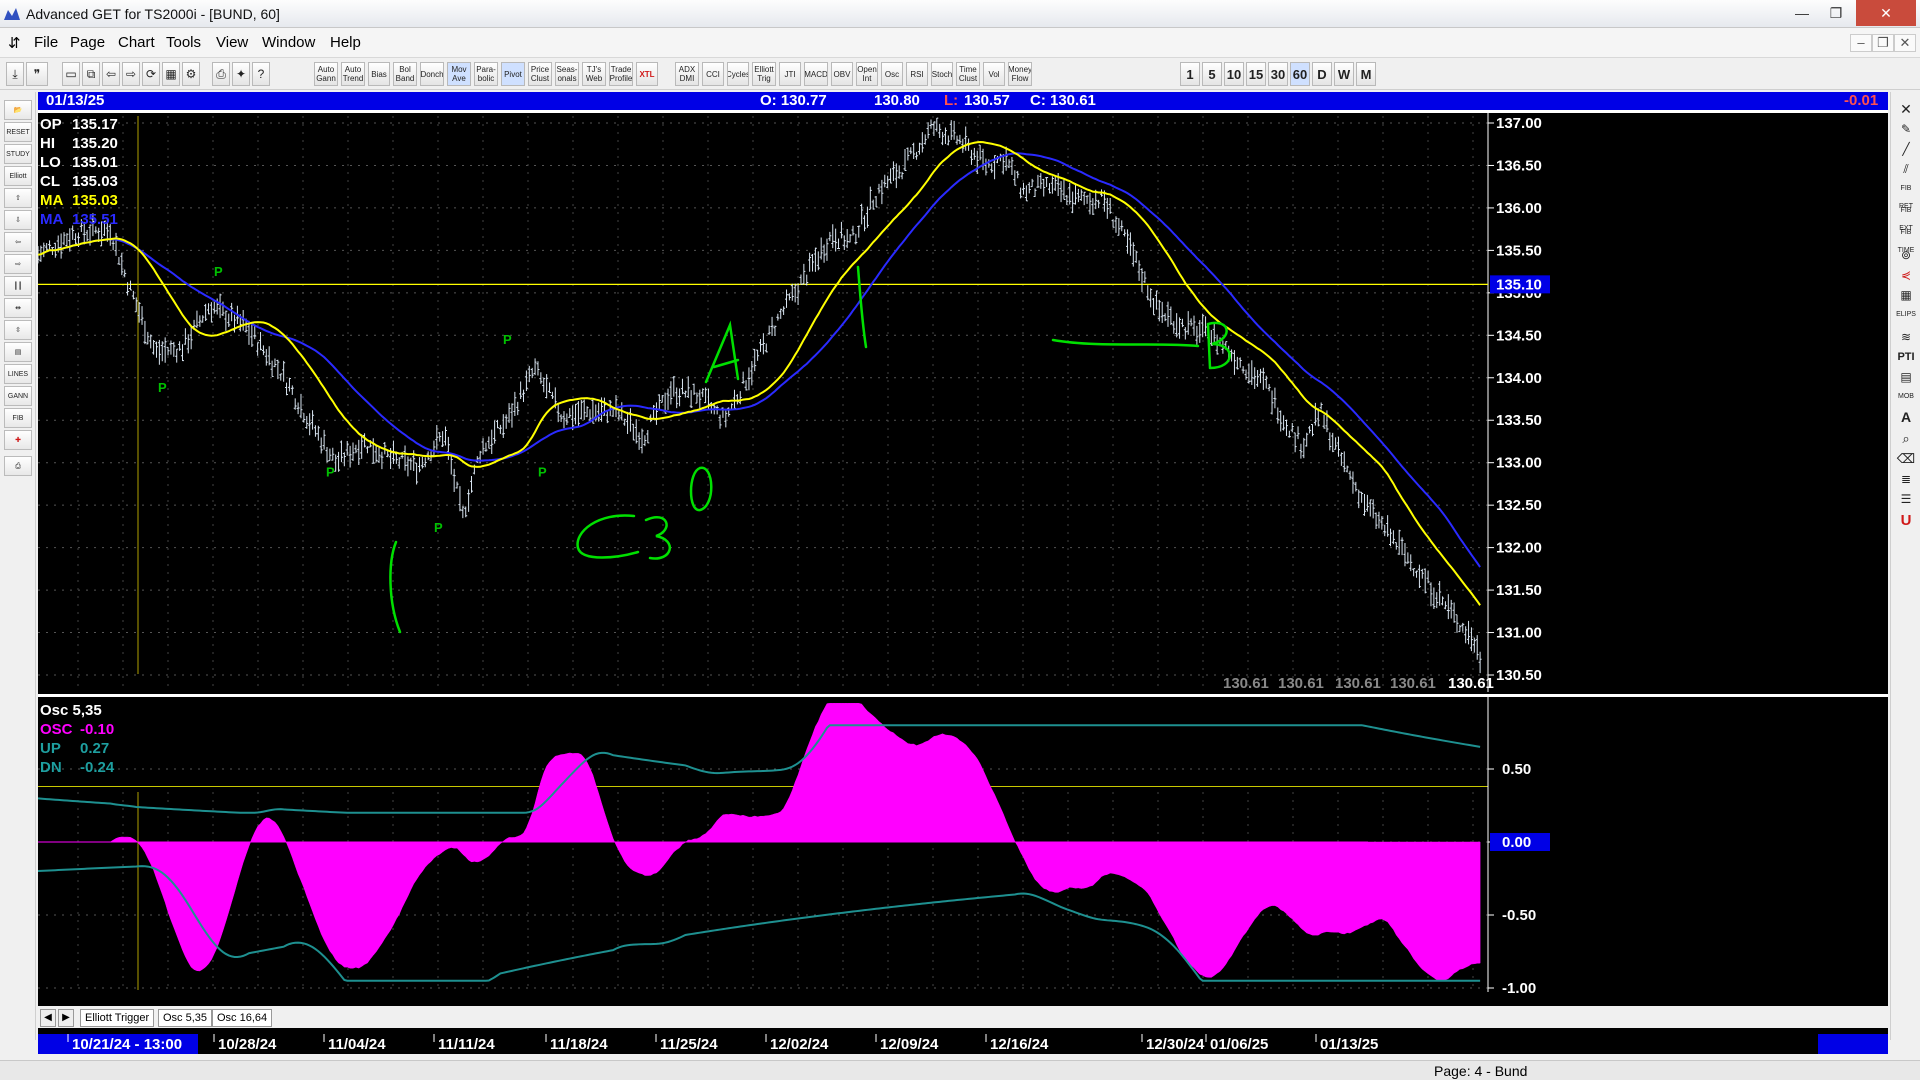 The height and width of the screenshot is (1080, 1920). I want to click on menu-window: Window, so click(288, 42).